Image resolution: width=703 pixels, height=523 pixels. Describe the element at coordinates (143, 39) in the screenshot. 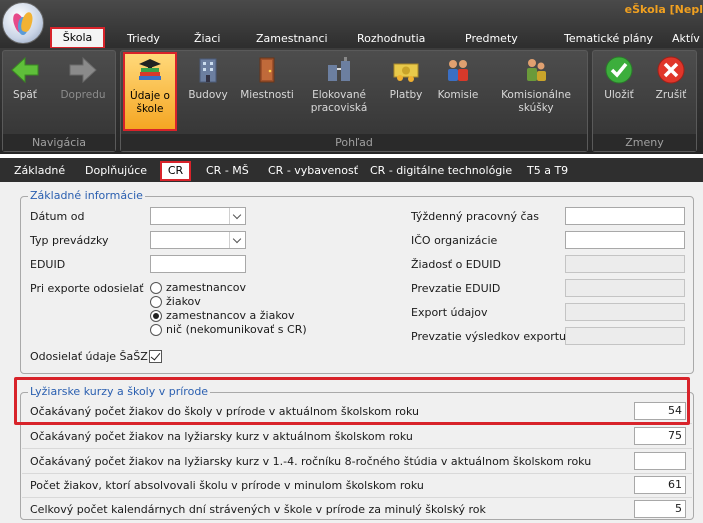

I see `menu-triedy: Triedy` at that location.